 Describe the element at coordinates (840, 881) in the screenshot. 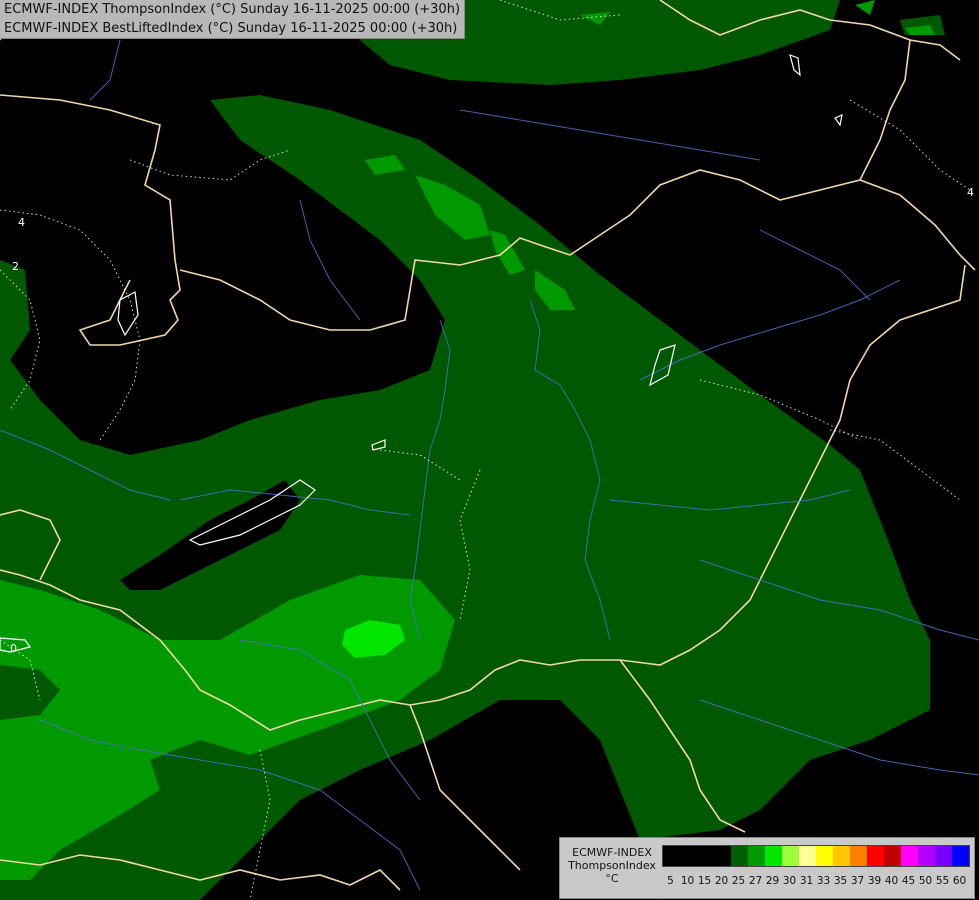

I see `legend-tick-label: 35` at that location.